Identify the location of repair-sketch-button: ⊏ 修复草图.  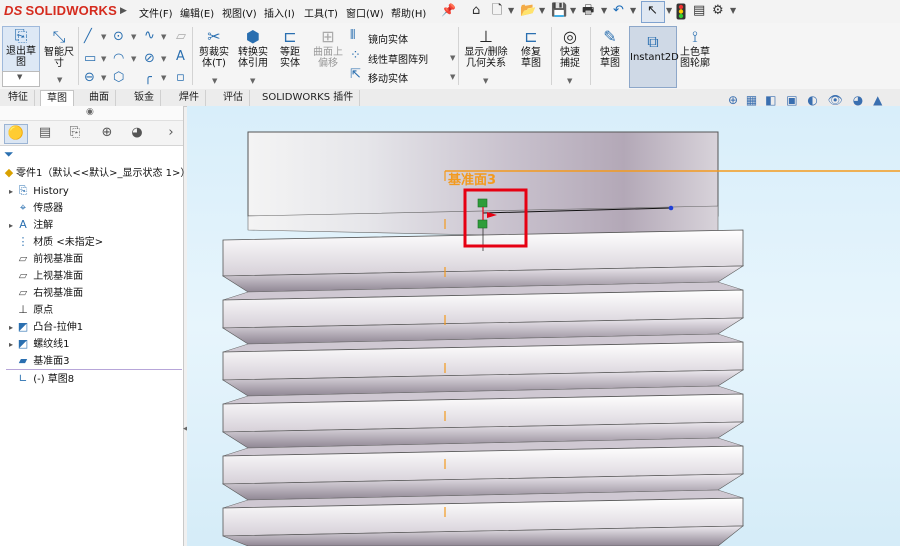
(531, 49).